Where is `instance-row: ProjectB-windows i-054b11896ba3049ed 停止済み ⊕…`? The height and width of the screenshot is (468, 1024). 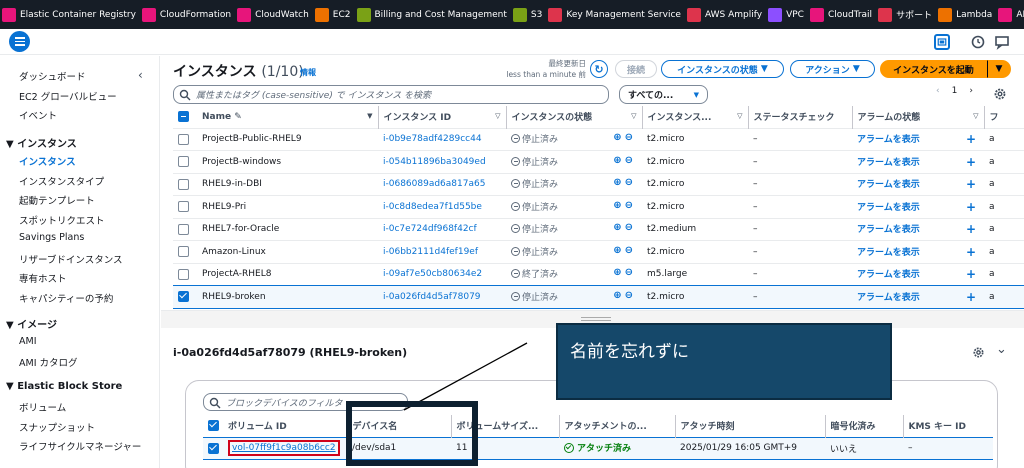
instance-row: ProjectB-windows i-054b11896ba3049ed 停止済み ⊕… is located at coordinates (598, 161).